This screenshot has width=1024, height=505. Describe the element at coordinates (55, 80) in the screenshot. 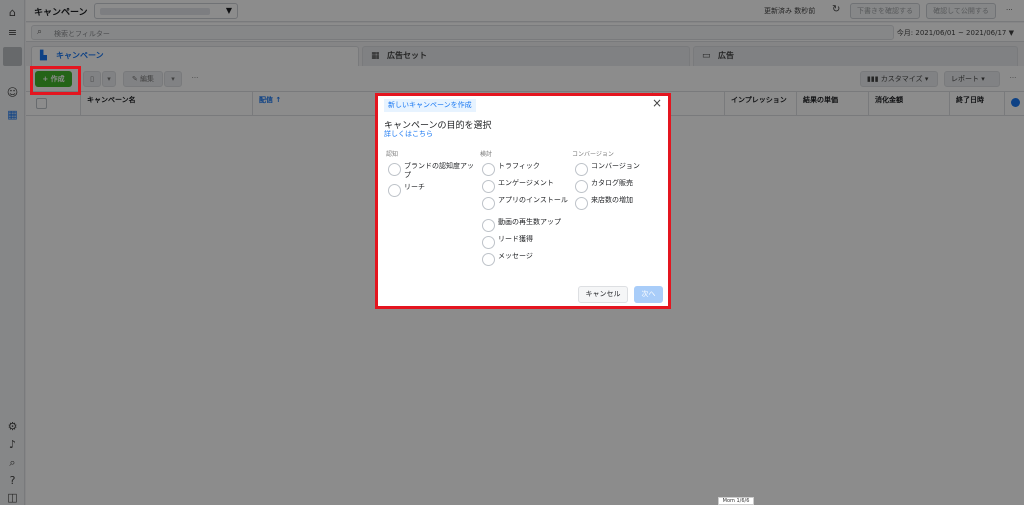

I see `create-button-highlight` at that location.